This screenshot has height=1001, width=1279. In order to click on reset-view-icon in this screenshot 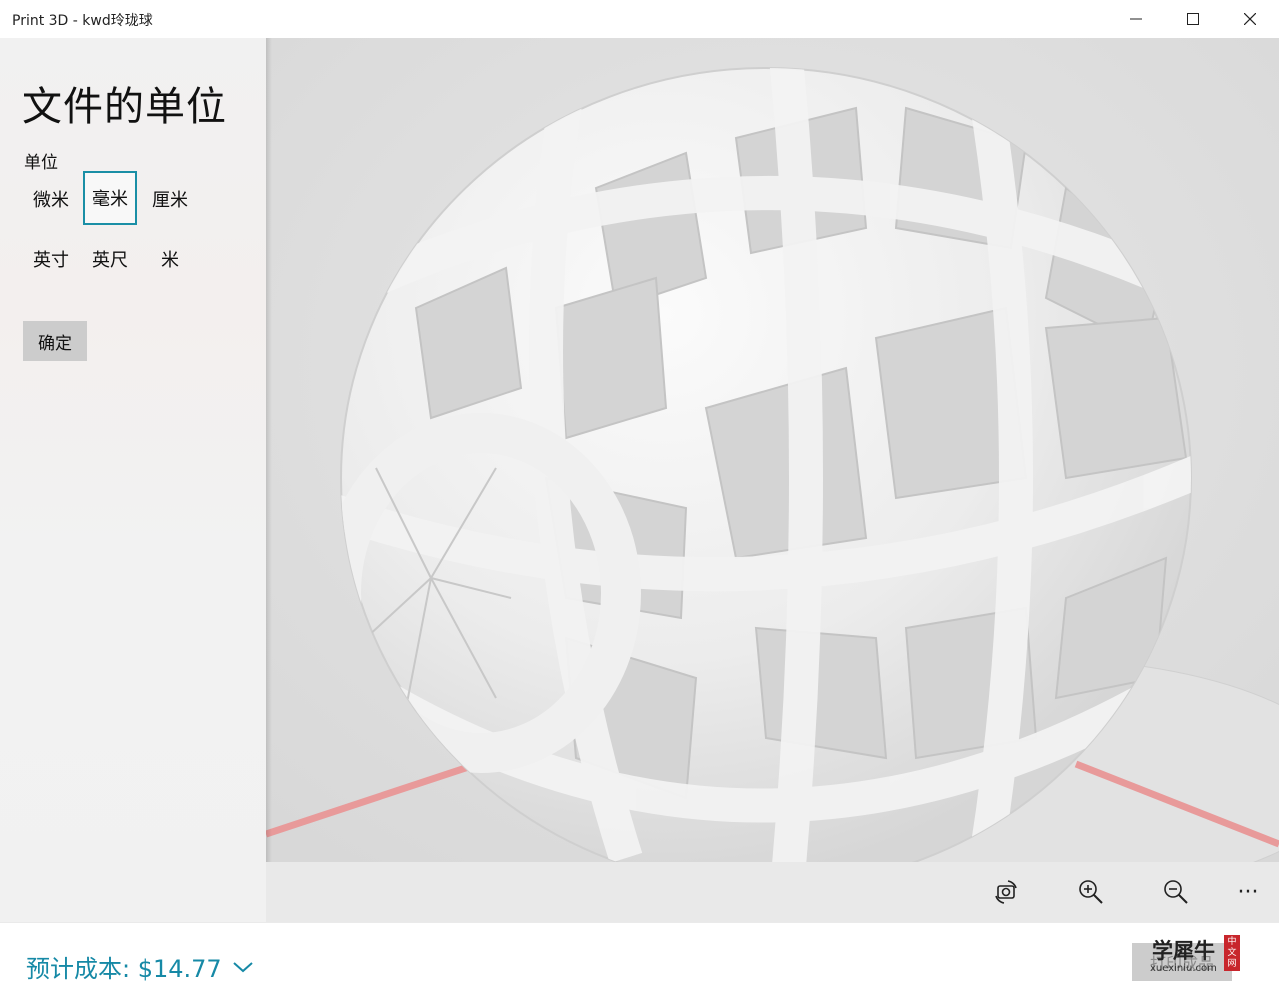, I will do `click(1006, 892)`.